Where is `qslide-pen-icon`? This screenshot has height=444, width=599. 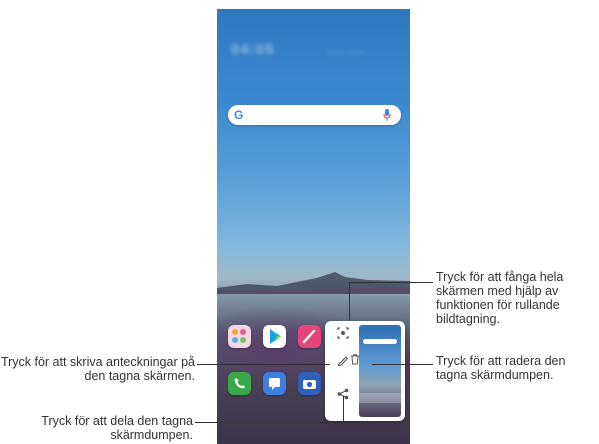 qslide-pen-icon is located at coordinates (309, 336).